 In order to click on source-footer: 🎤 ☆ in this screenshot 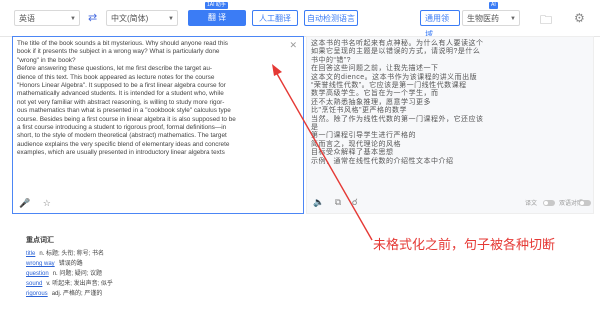, I will do `click(40, 203)`.